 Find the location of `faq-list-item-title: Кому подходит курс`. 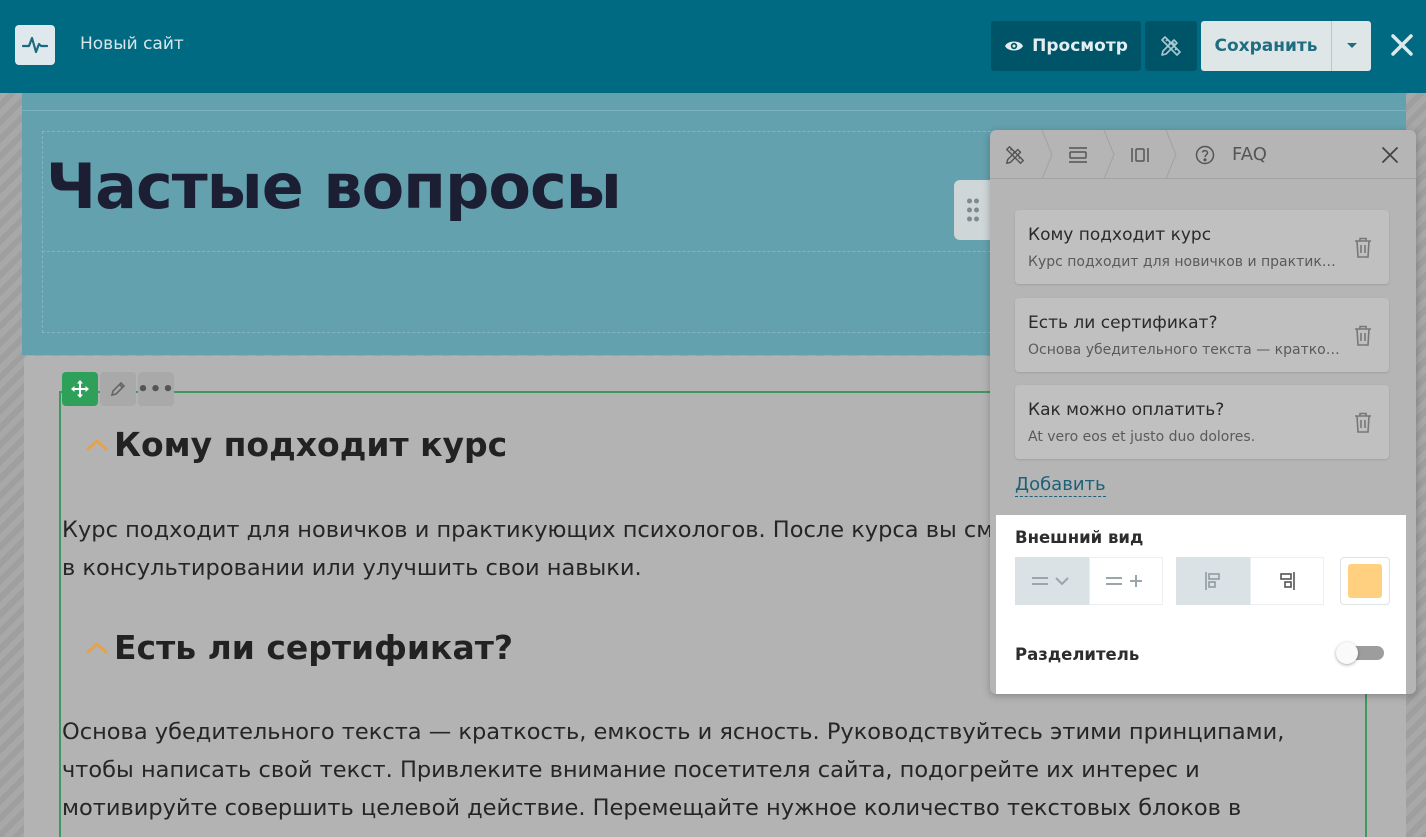

faq-list-item-title: Кому подходит курс is located at coordinates (1120, 235).